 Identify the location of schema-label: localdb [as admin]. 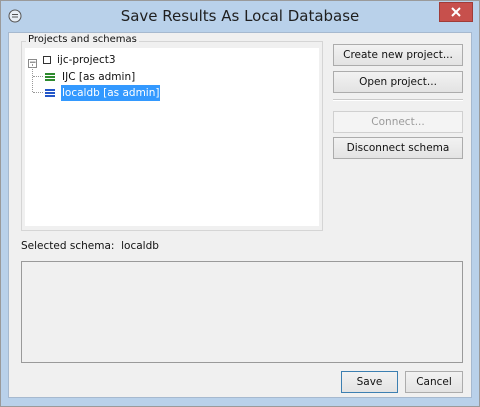
(110, 93).